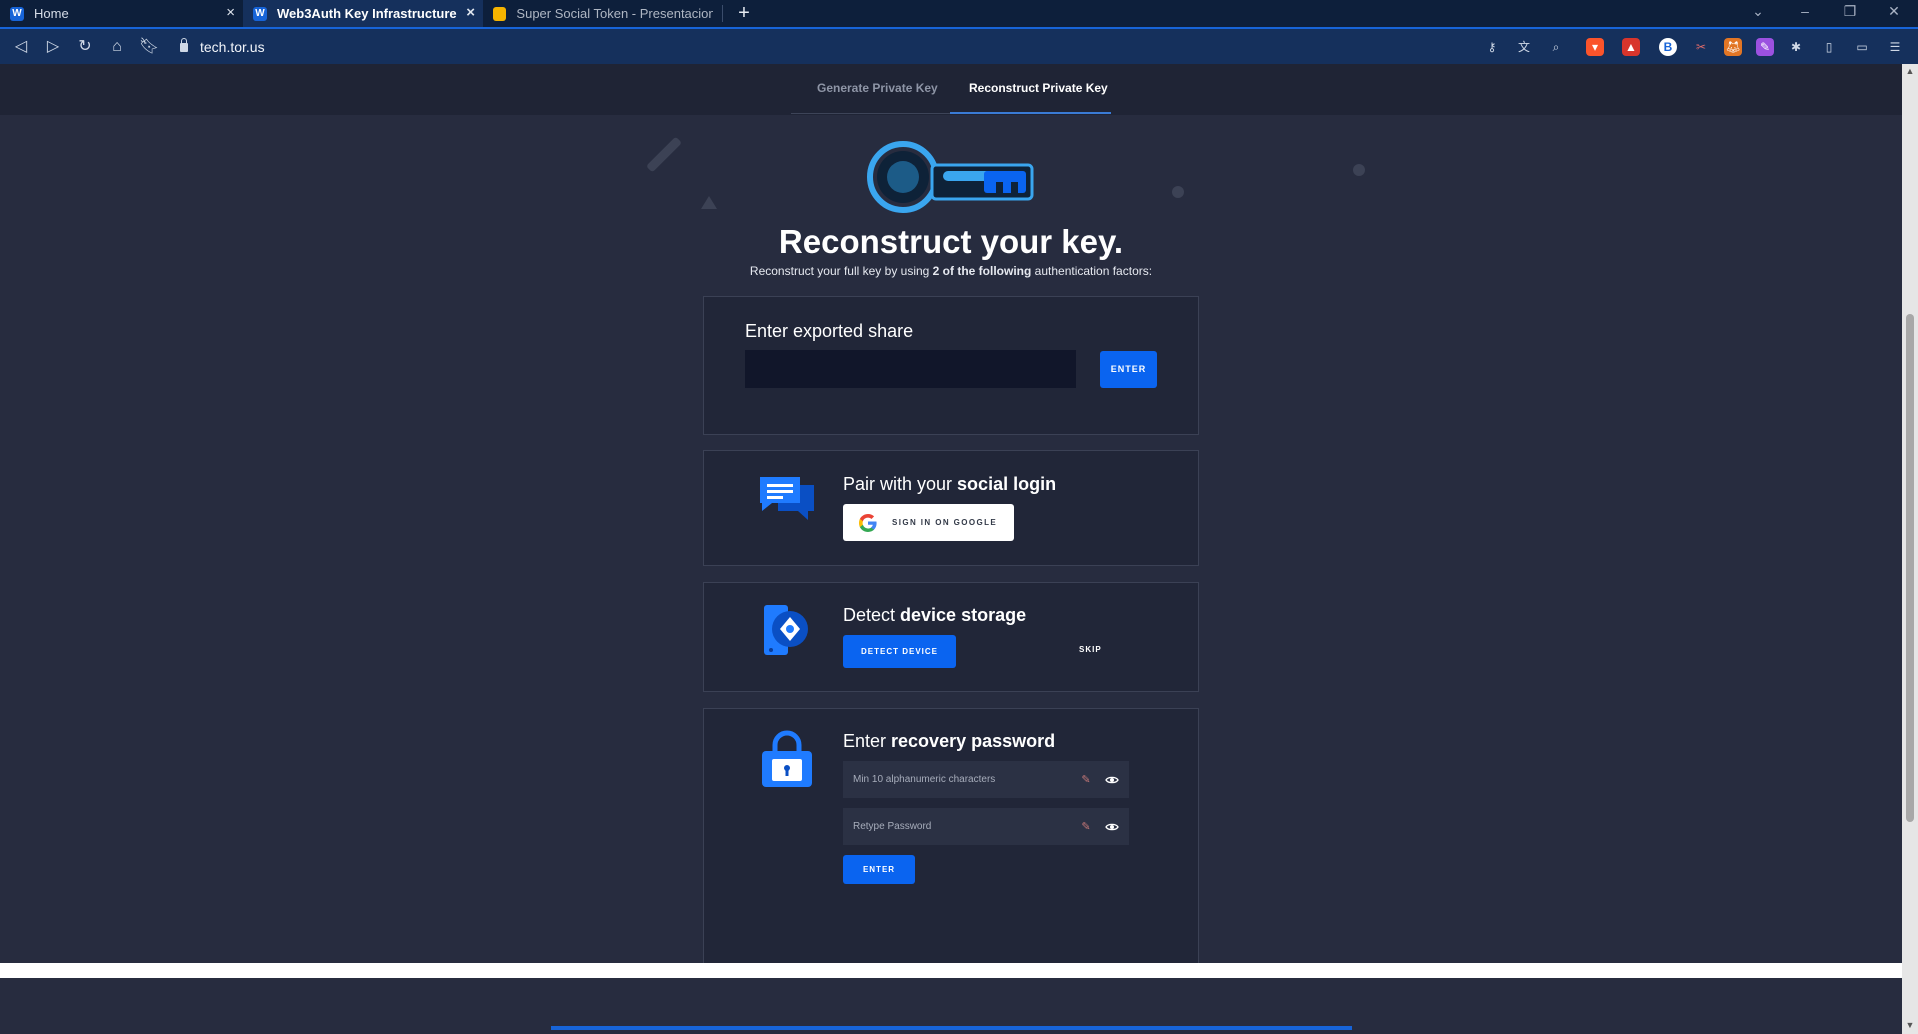 This screenshot has height=1034, width=1918. Describe the element at coordinates (1910, 71) in the screenshot. I see `scroll-up-icon: ▲` at that location.